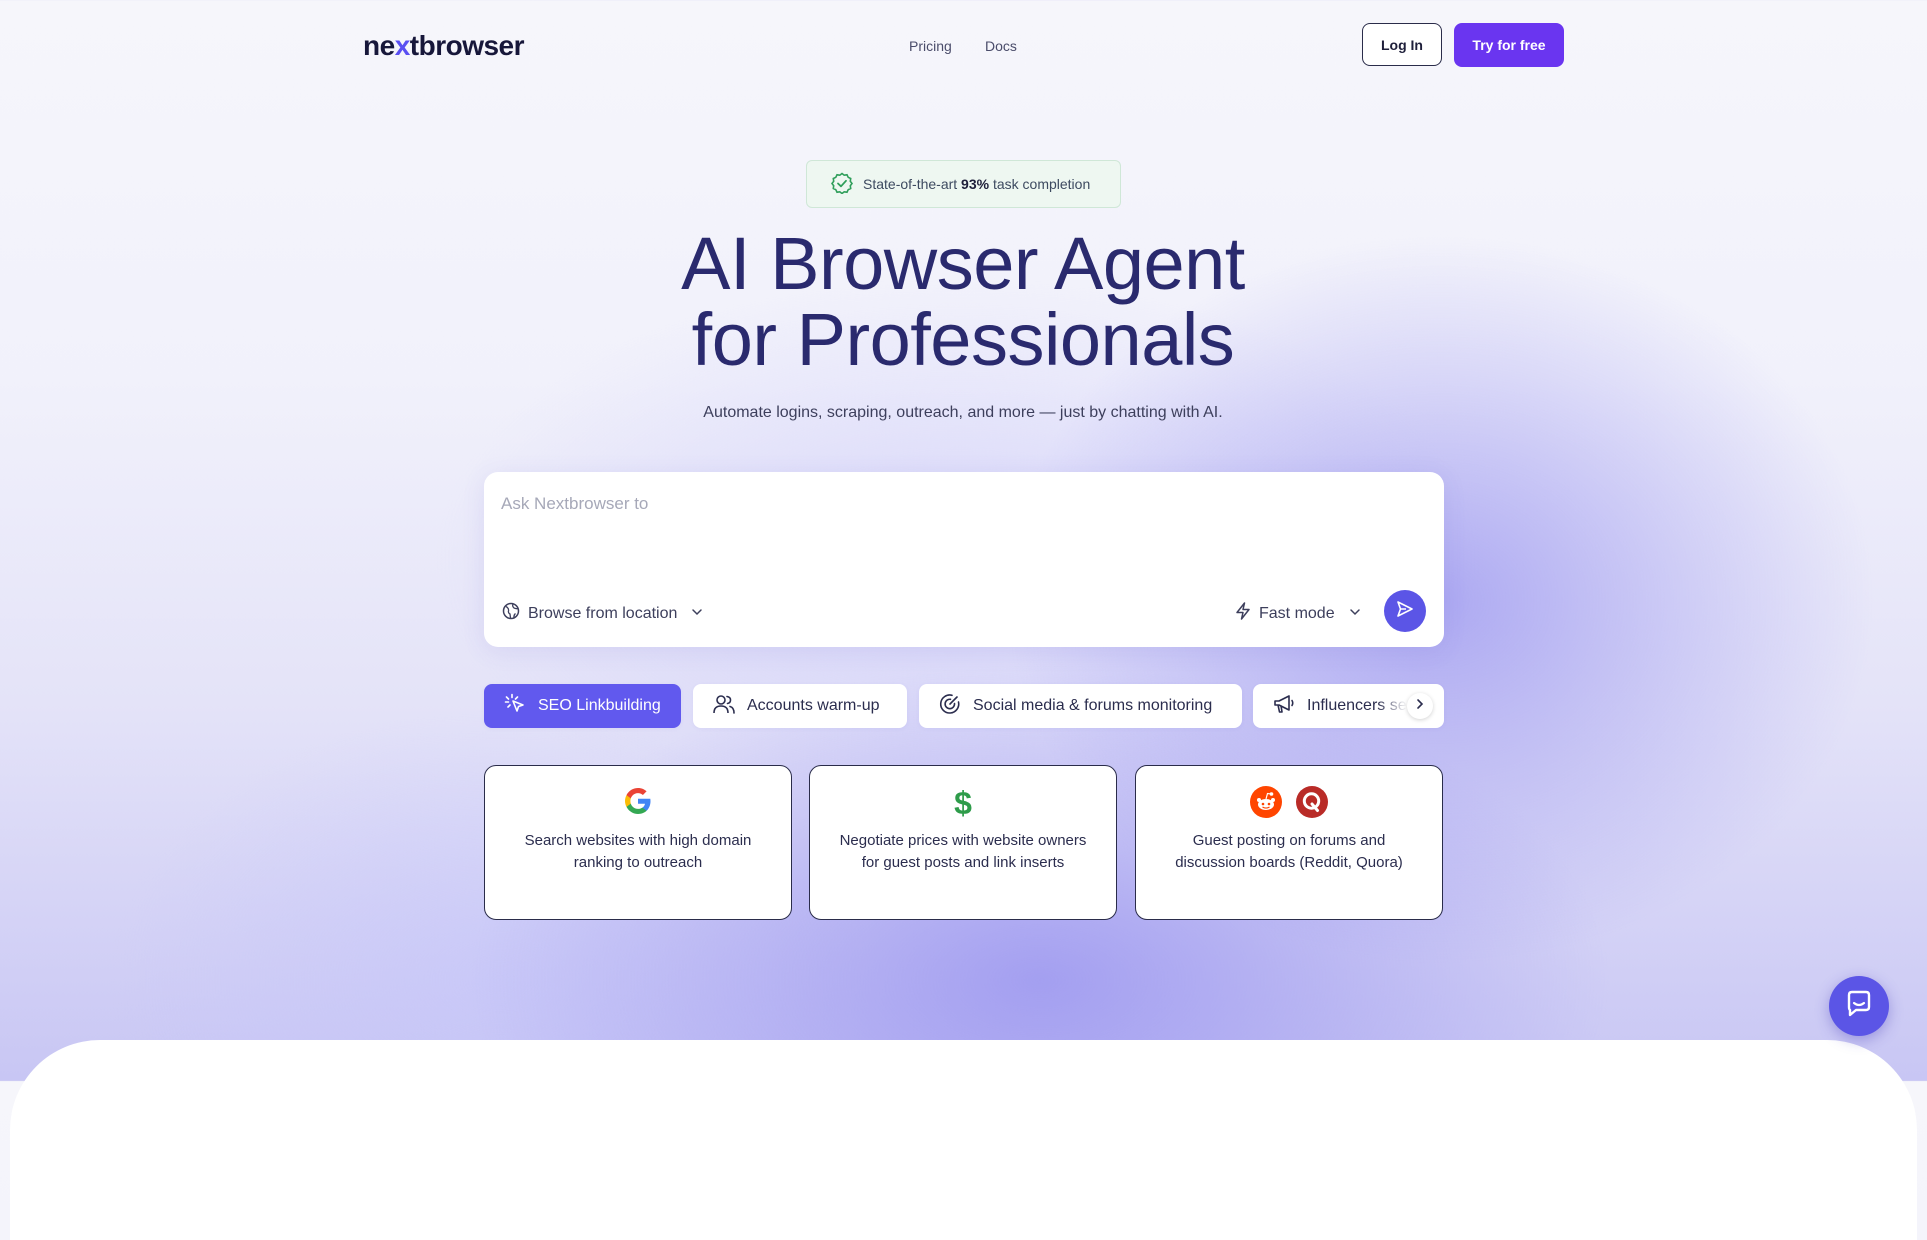  Describe the element at coordinates (977, 184) in the screenshot. I see `badge-text: State-of-the-art 93% task completion` at that location.